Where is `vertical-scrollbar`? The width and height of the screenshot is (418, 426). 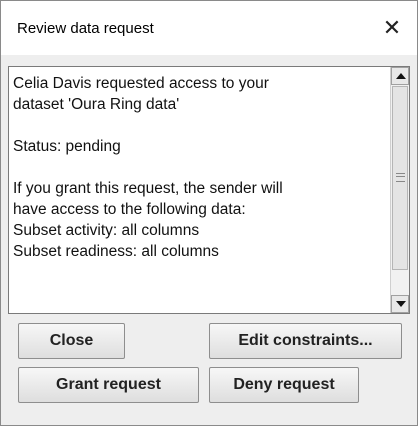
vertical-scrollbar is located at coordinates (399, 190).